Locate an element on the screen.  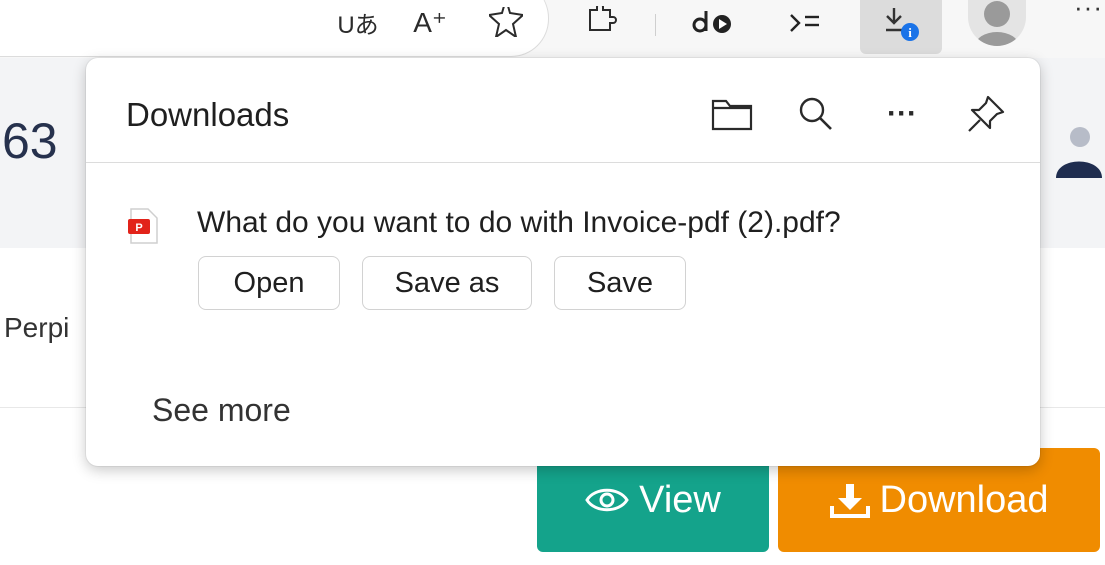
media-icon is located at coordinates (713, 22).